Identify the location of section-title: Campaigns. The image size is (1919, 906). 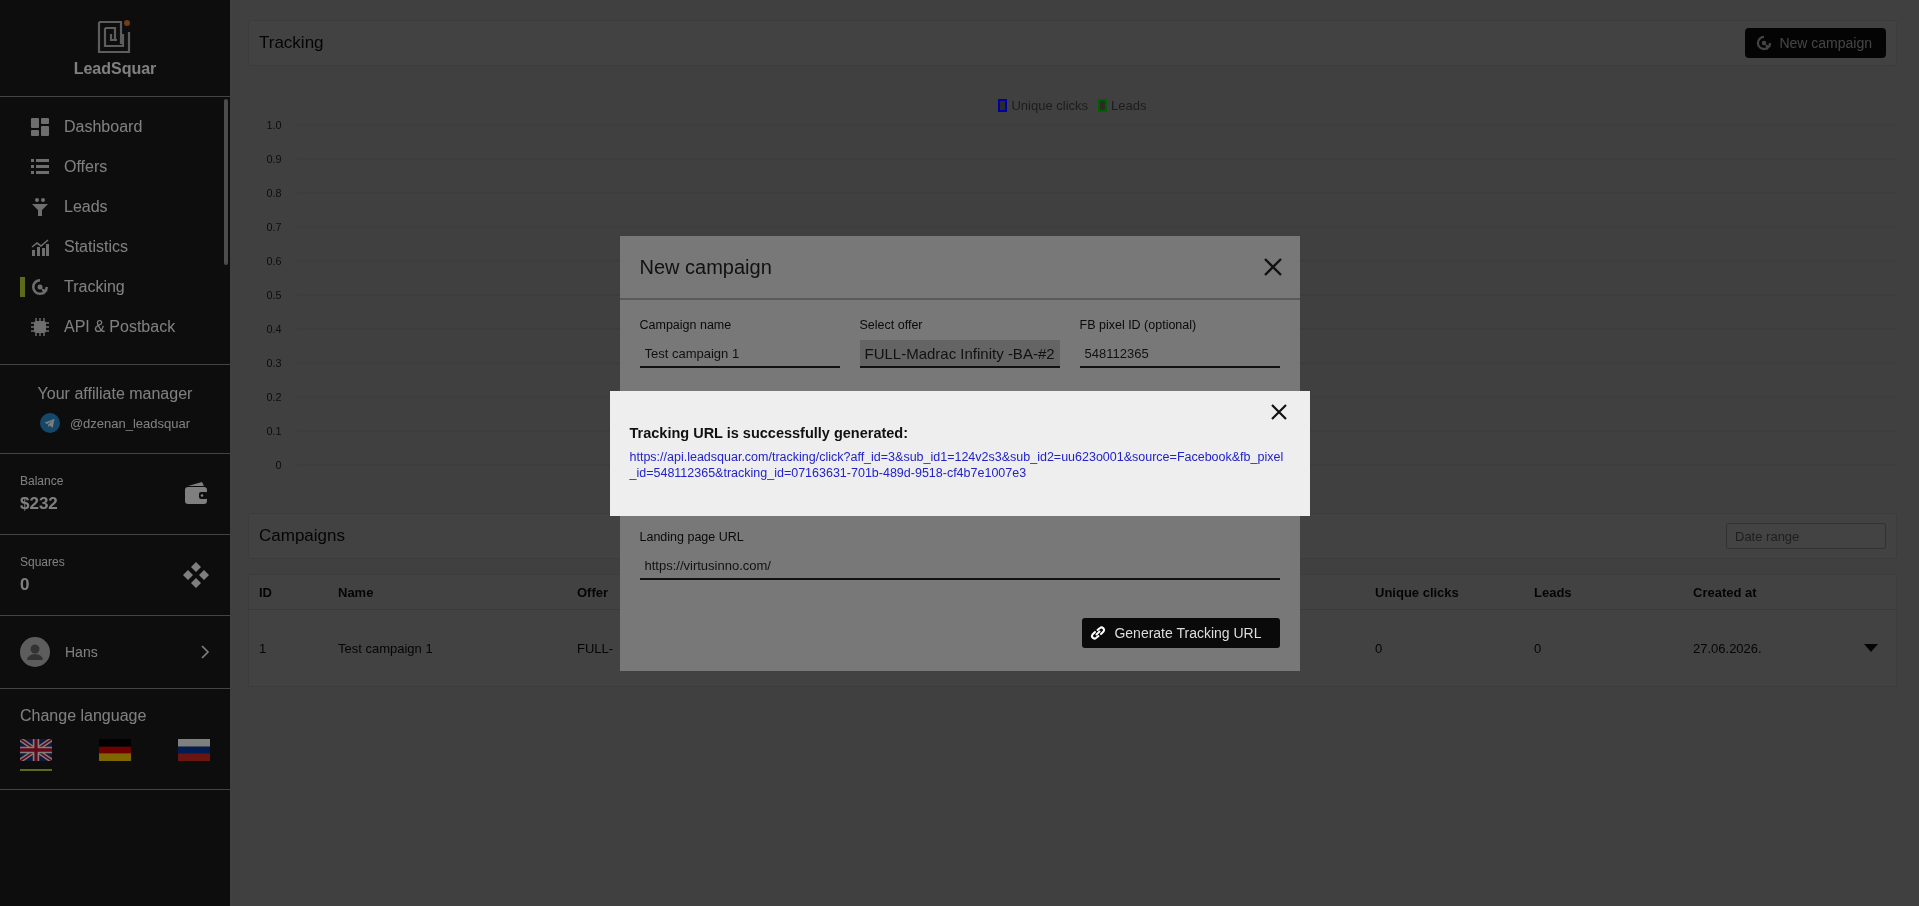
(302, 536).